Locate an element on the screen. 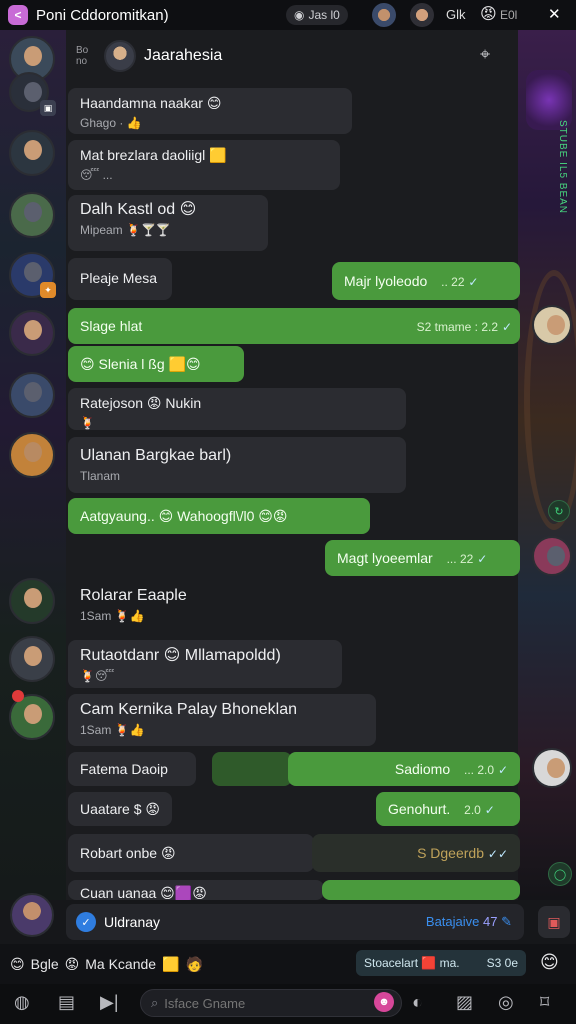  message-bubble: Dalh Kastl od 😊 Mipeam 🍹🍸🍸 is located at coordinates (168, 223).